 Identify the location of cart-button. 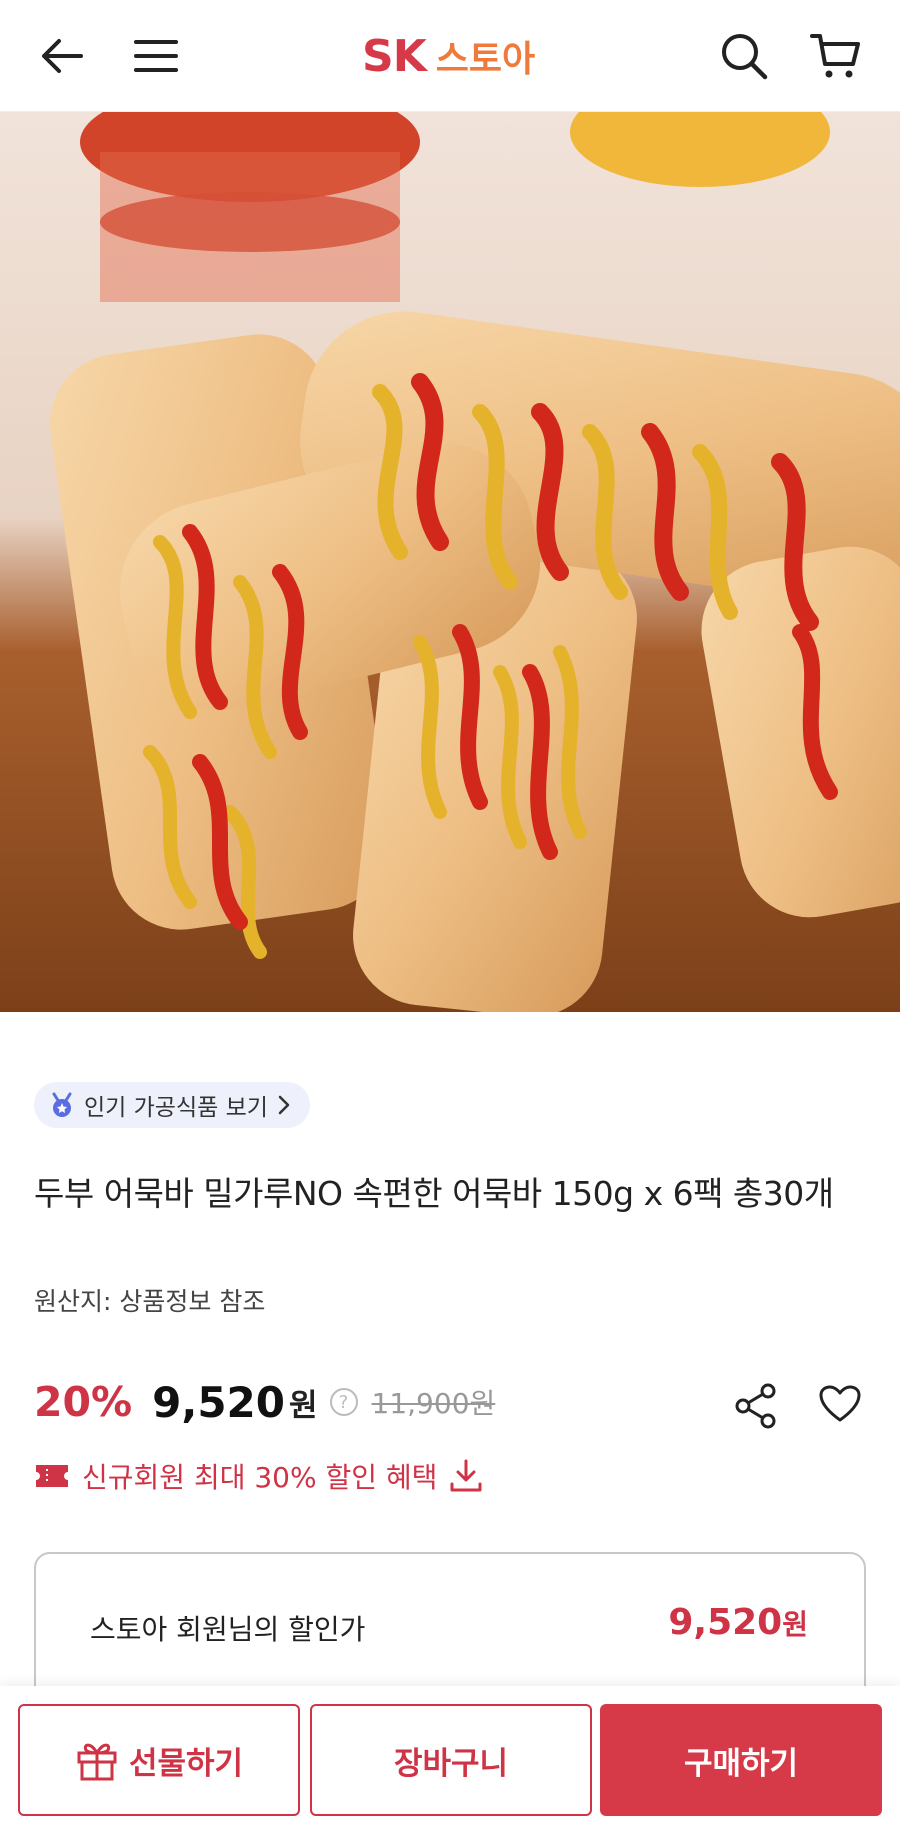
(836, 56).